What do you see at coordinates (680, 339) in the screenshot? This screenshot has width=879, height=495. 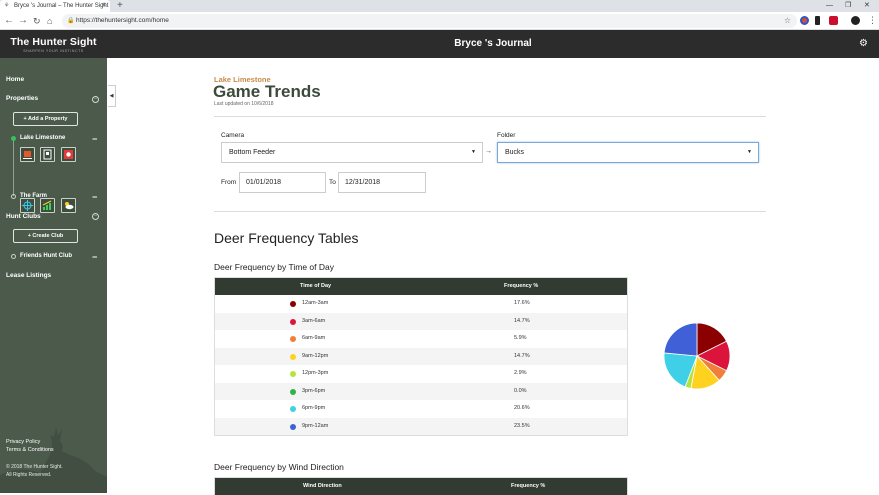 I see `pie-slice-9pm-12am` at bounding box center [680, 339].